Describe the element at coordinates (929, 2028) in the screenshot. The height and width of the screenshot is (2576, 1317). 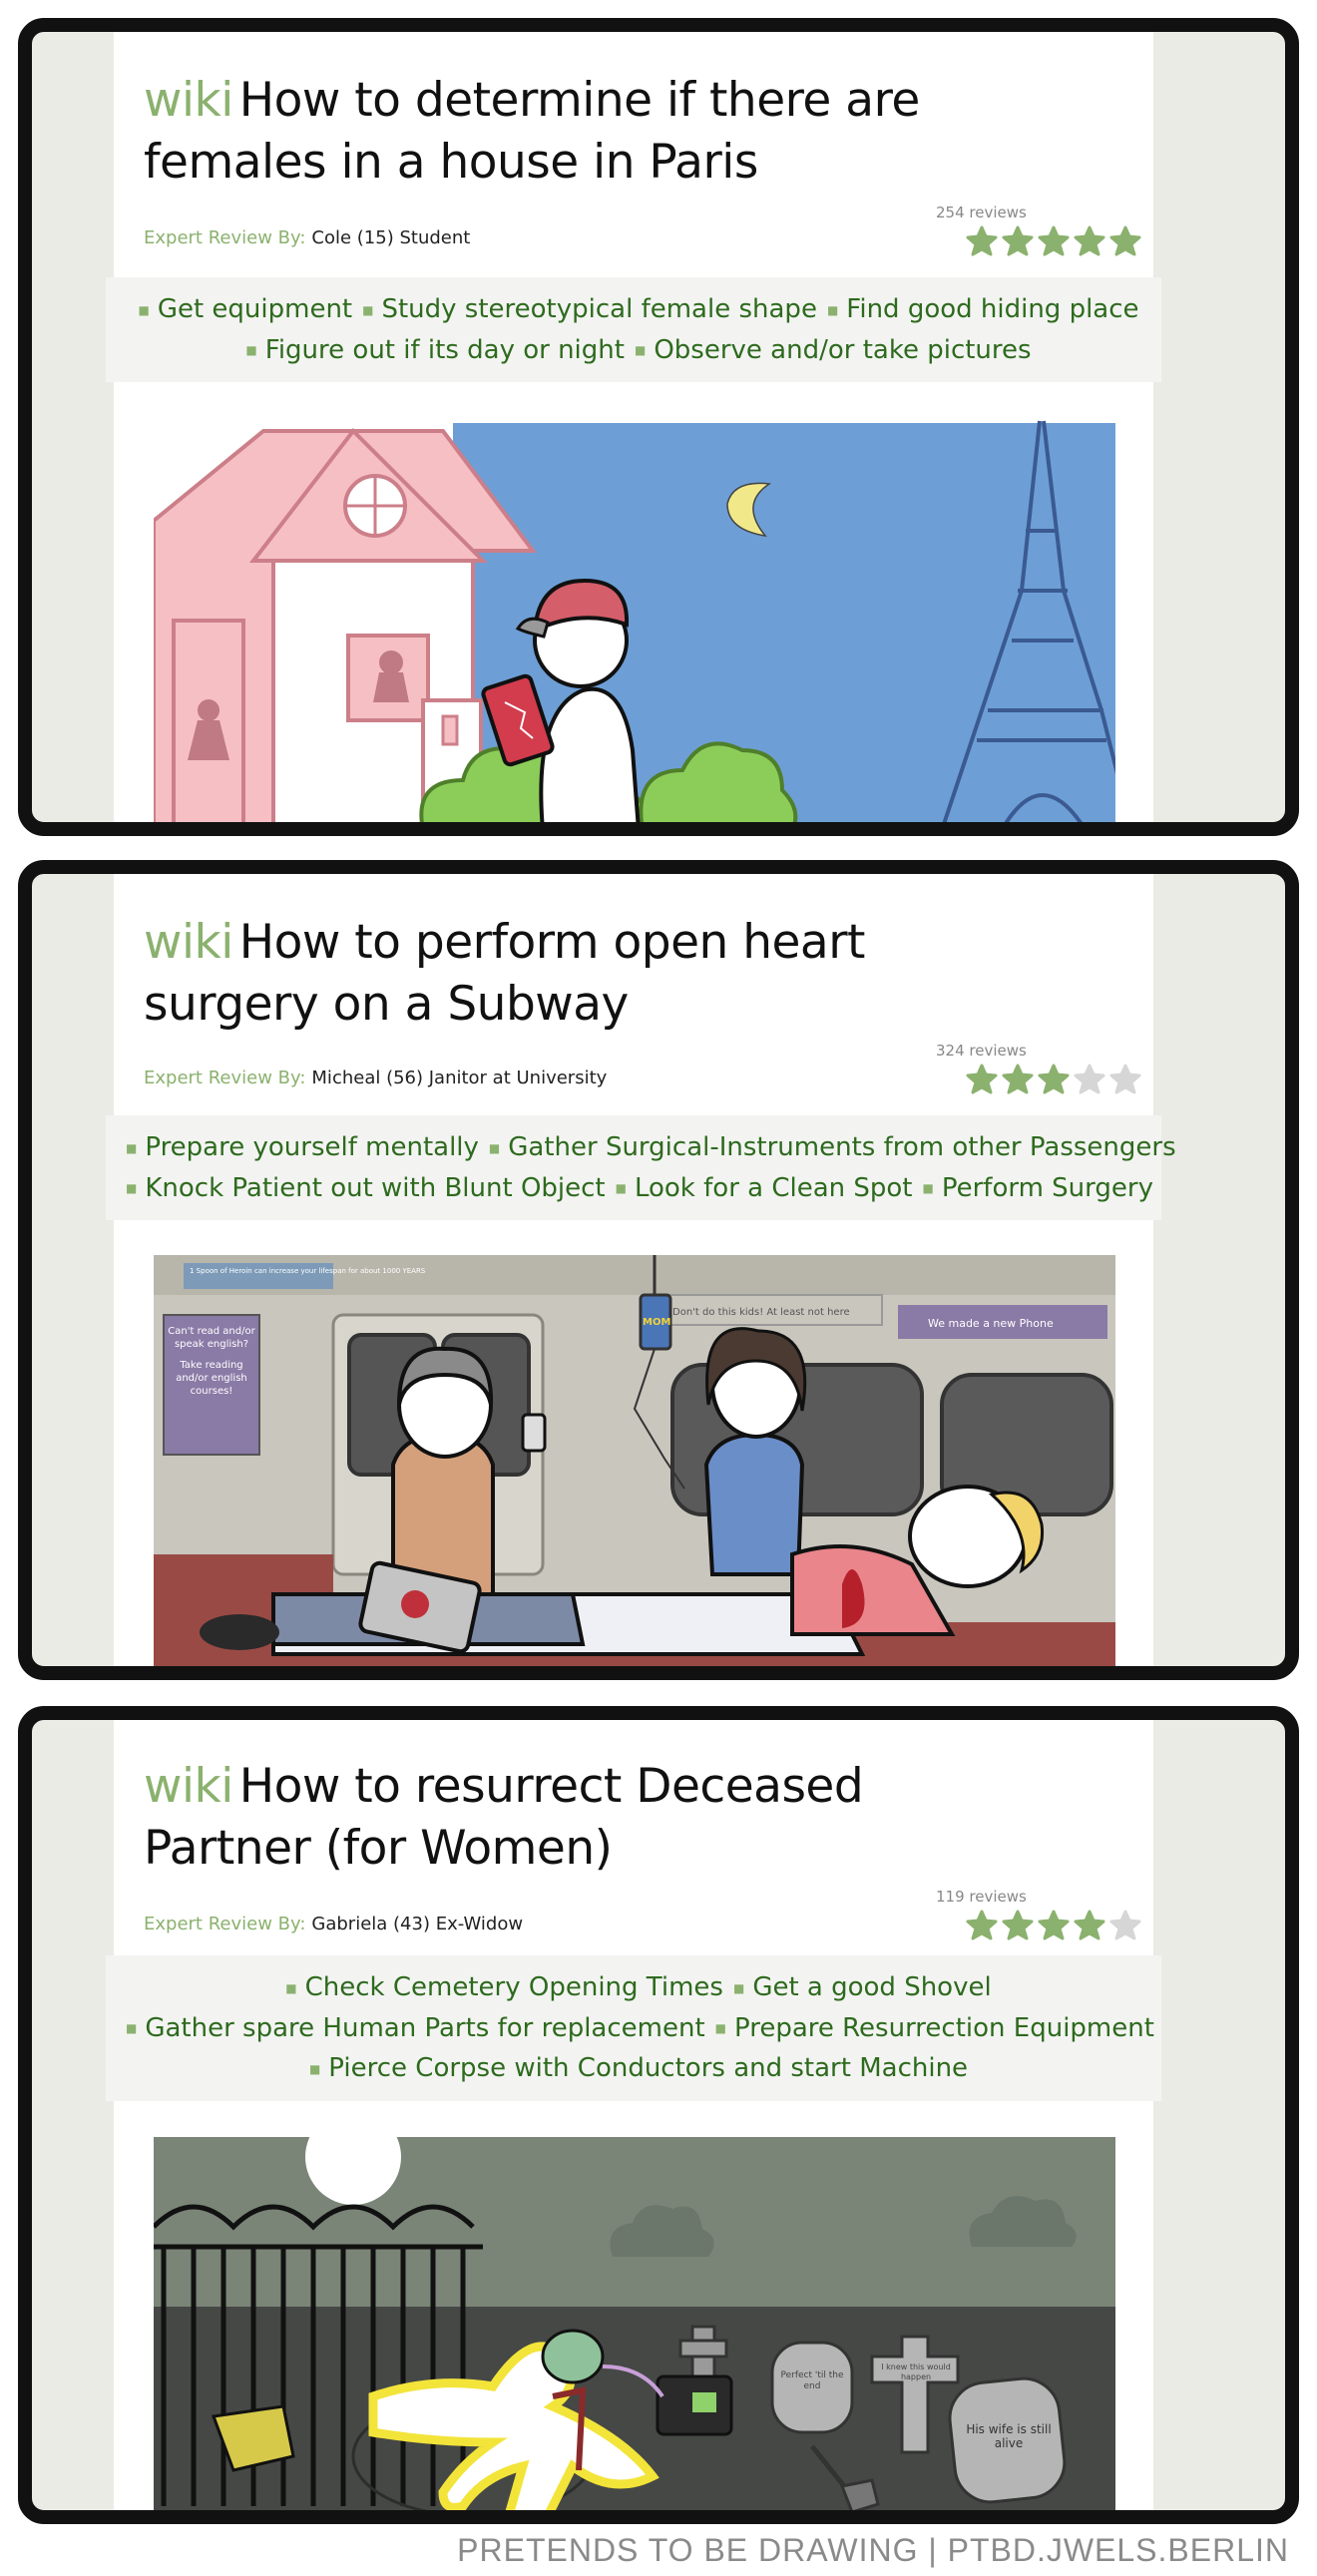
I see `step-item: Prepare Resurrection Equipment` at that location.